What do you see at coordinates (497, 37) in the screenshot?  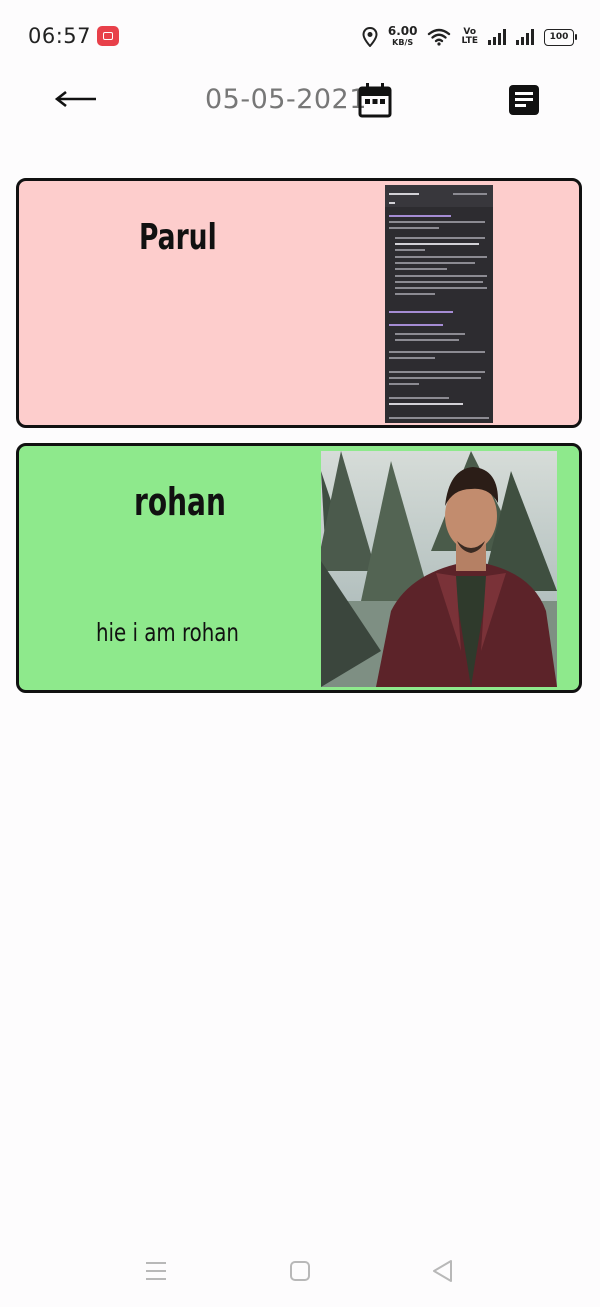 I see `signal-1-icon` at bounding box center [497, 37].